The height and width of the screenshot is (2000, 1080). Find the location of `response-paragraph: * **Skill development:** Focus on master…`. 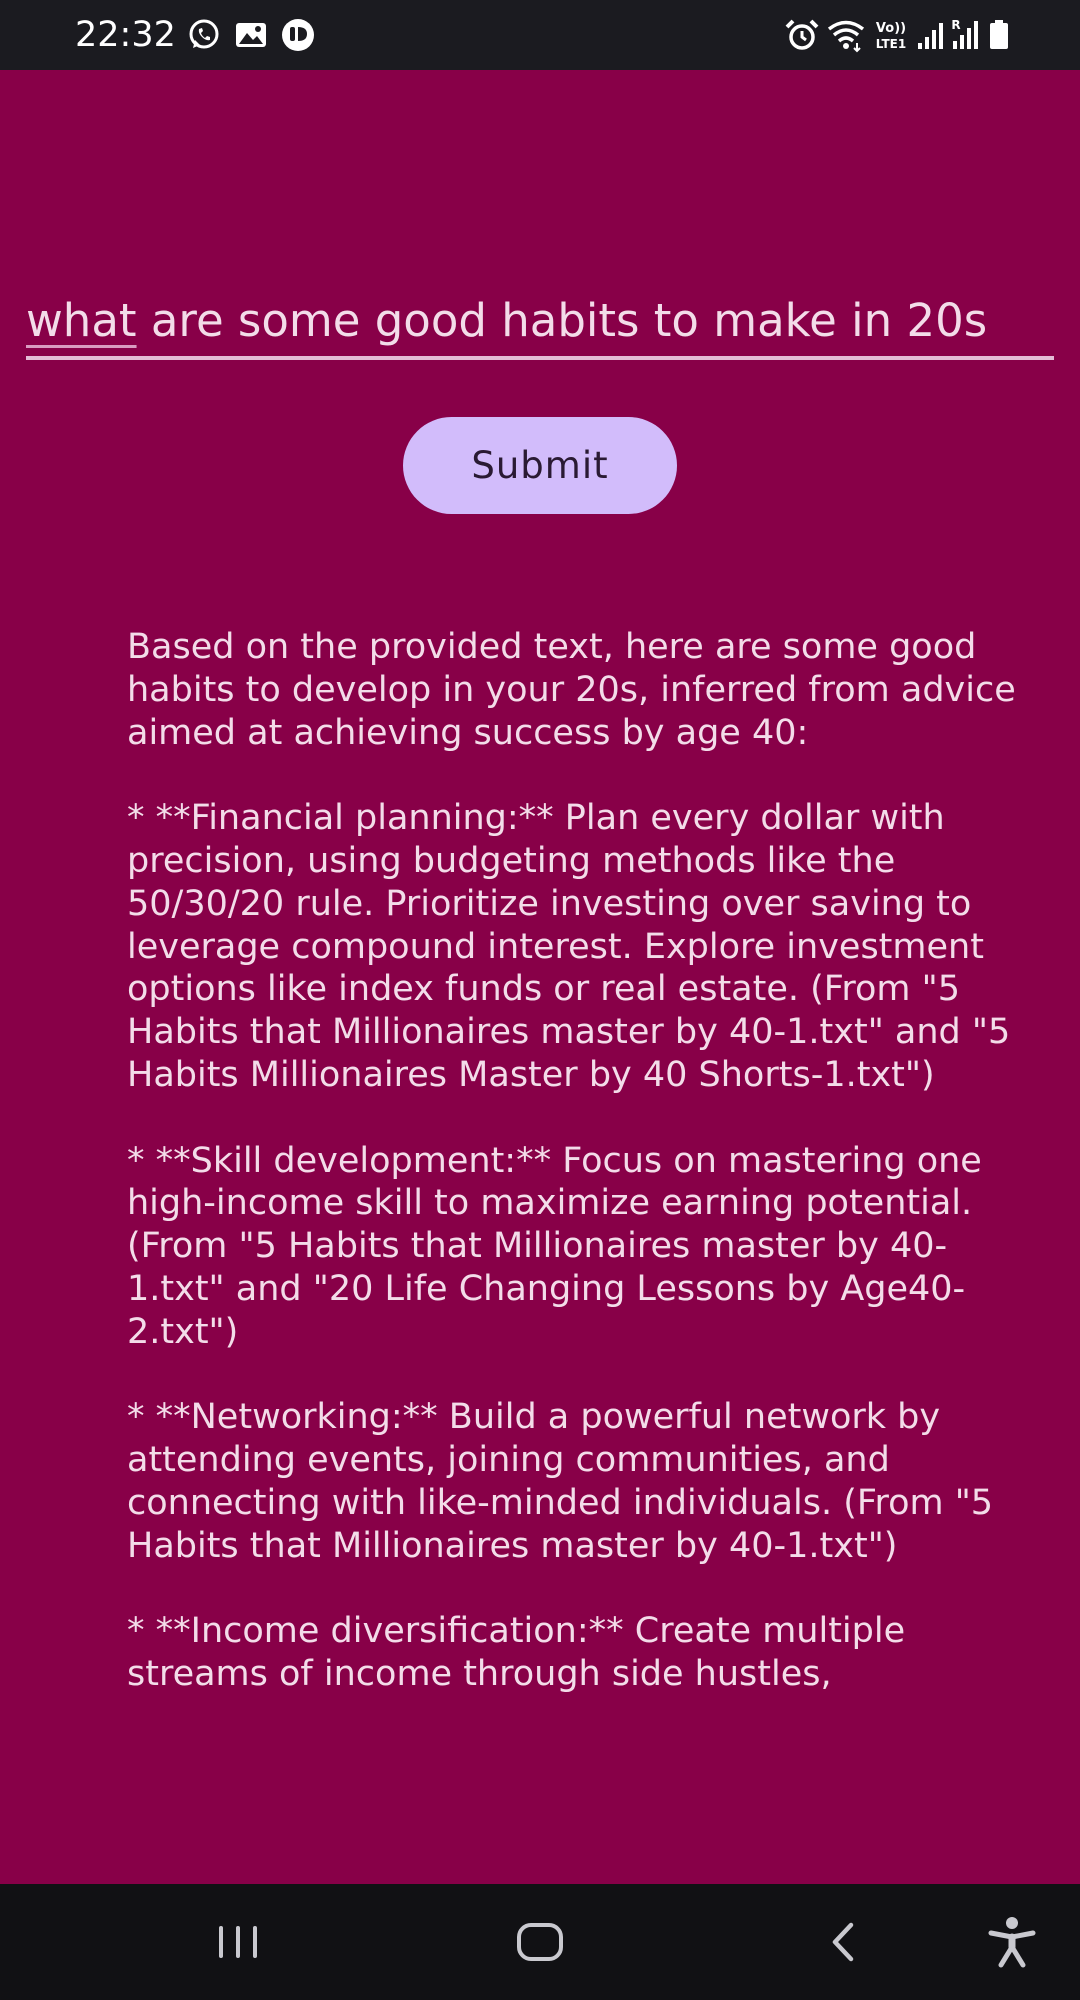

response-paragraph: * **Skill development:** Focus on master… is located at coordinates (554, 1246).